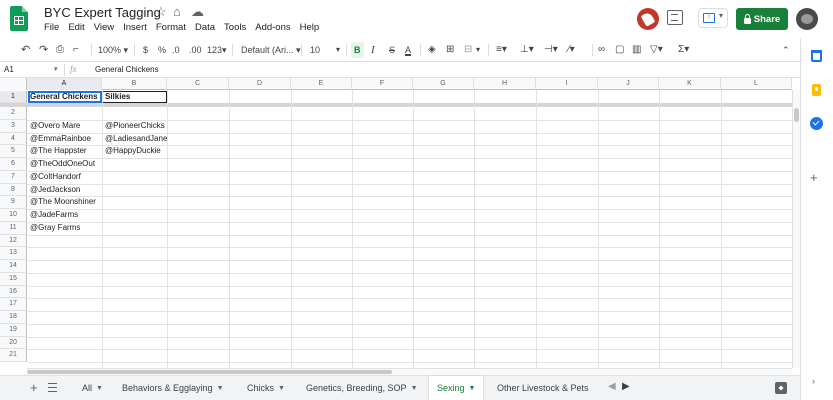  I want to click on column-header-e: E, so click(321, 84).